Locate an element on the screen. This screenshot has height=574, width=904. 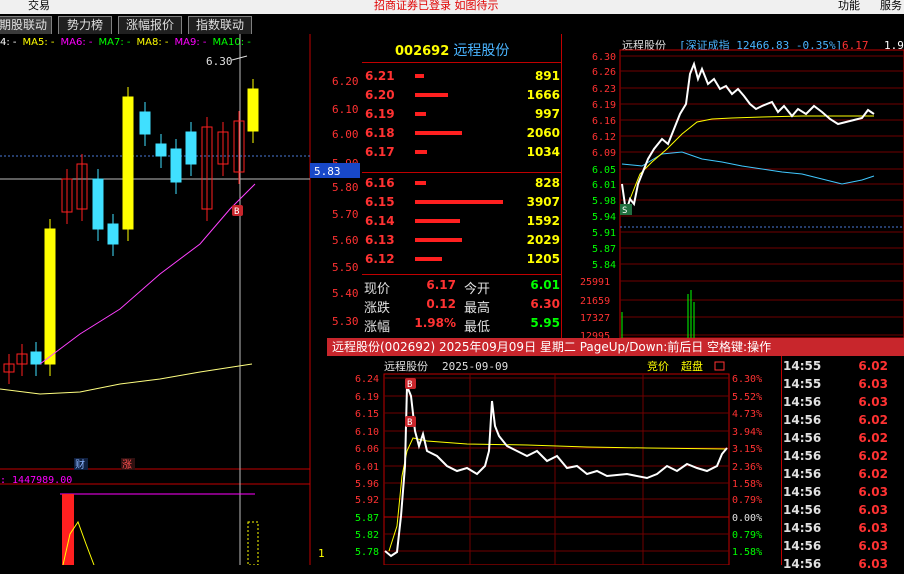
kline-price-axis-label: 6.10 is located at coordinates (345, 109).